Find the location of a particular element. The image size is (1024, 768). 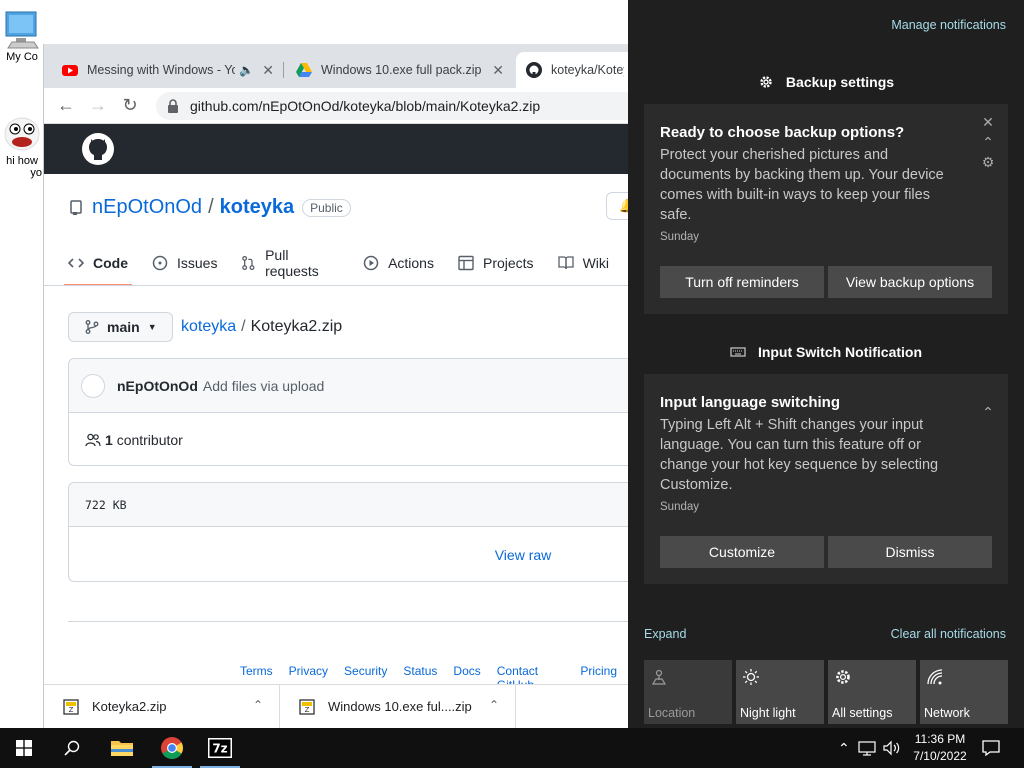

branch-icon is located at coordinates (92, 327).